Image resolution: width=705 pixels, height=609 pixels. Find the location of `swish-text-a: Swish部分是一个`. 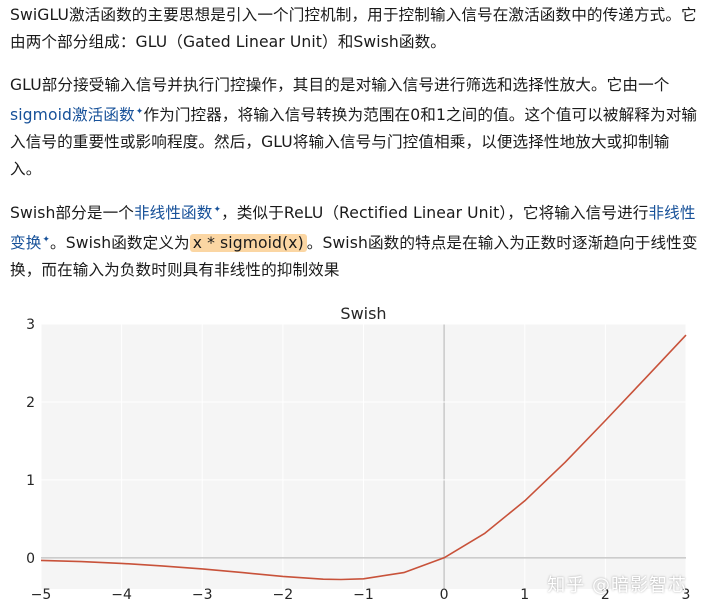

swish-text-a: Swish部分是一个 is located at coordinates (72, 213).